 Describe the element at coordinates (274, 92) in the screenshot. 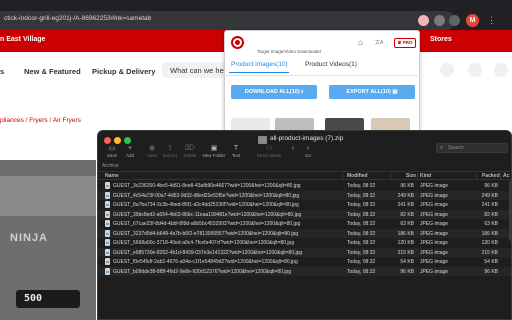

I see `download-all-button: DOWNLOAD ALL(10) ⭳` at that location.